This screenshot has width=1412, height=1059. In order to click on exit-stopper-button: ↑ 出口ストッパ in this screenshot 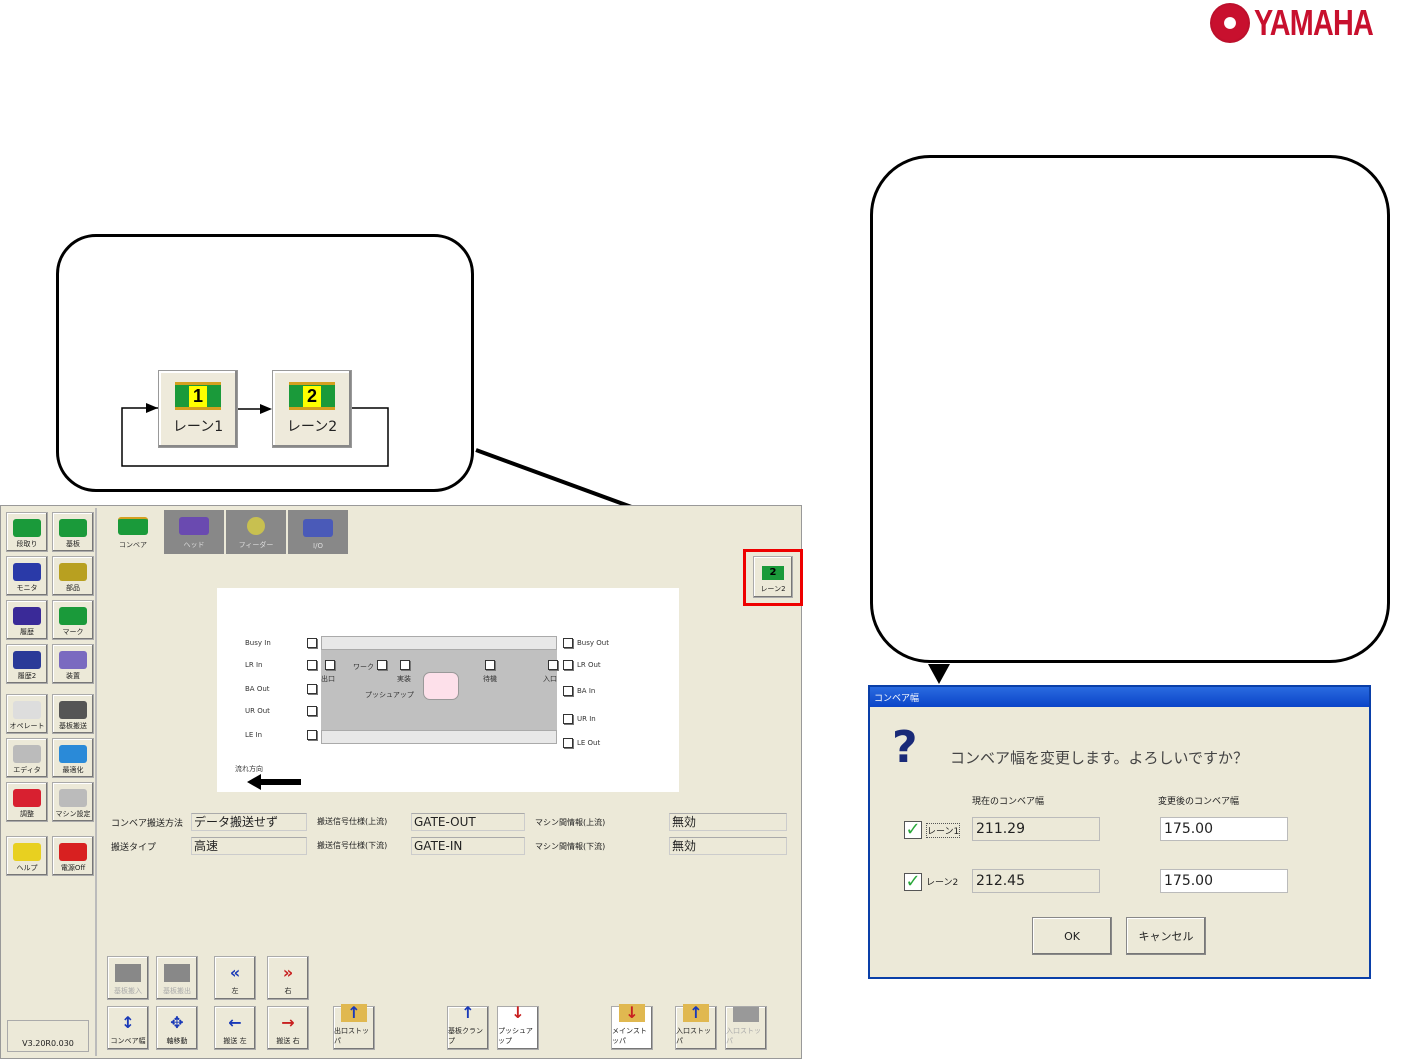, I will do `click(354, 1027)`.